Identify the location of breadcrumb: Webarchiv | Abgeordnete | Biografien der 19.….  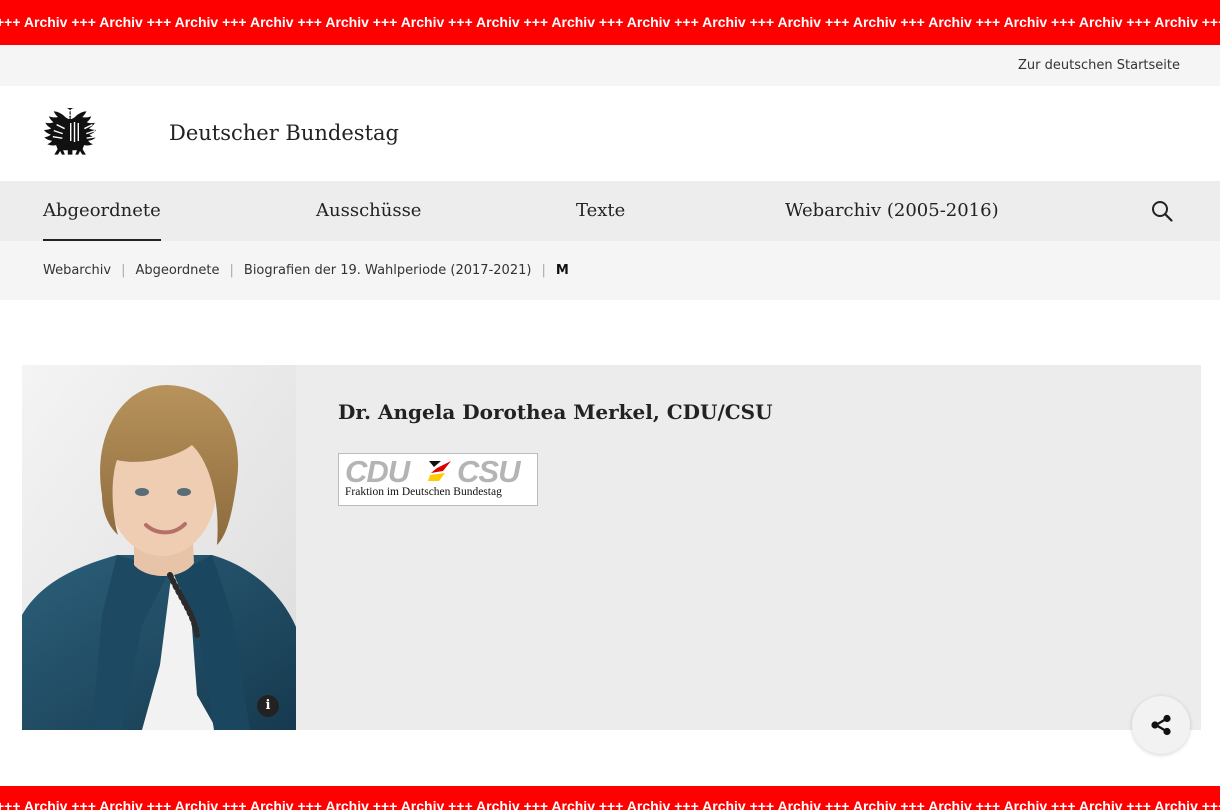
(306, 270).